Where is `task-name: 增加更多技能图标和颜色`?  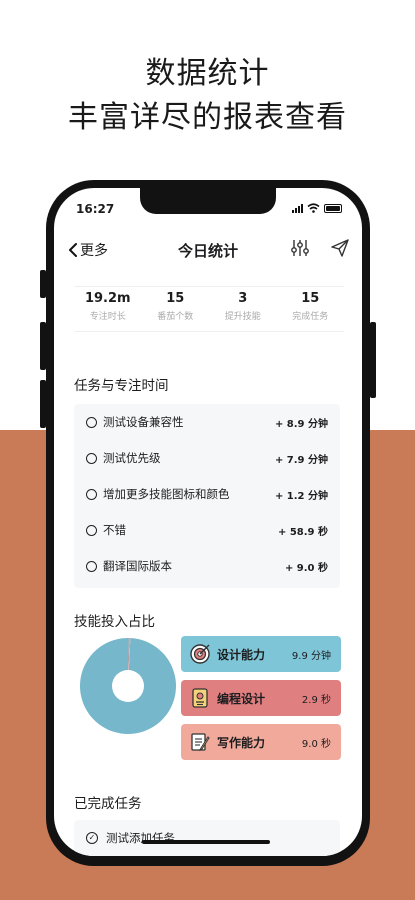 task-name: 增加更多技能图标和颜色 is located at coordinates (166, 494).